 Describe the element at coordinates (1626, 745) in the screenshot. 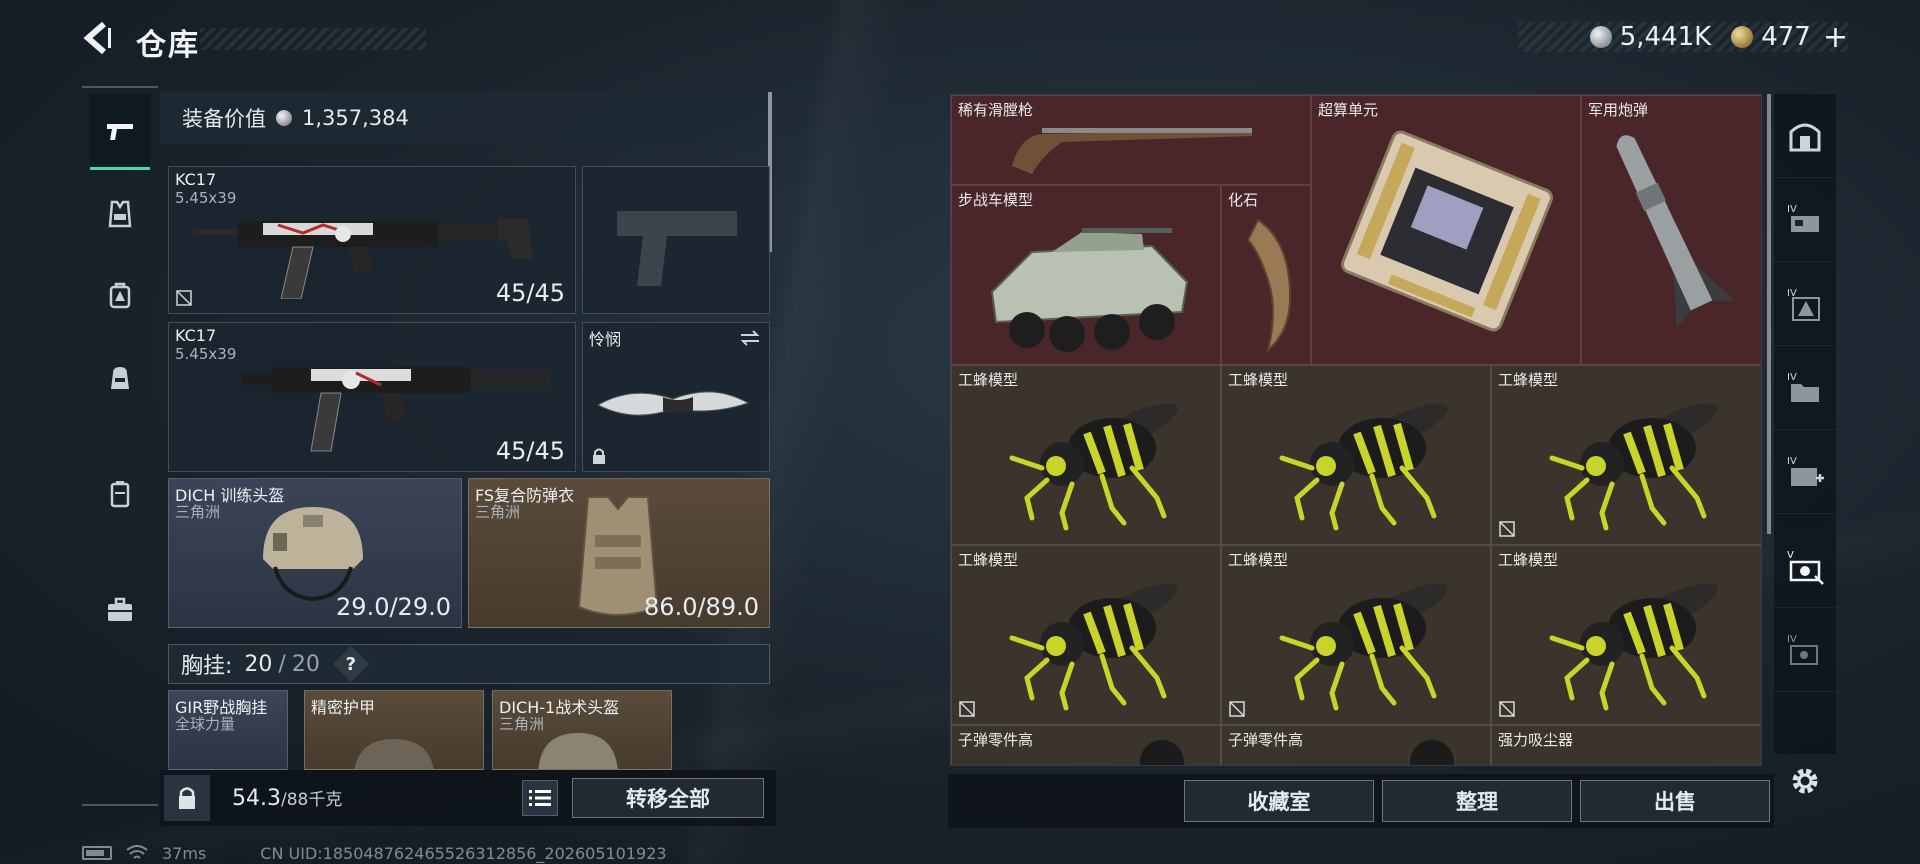

I see `item-vacuum: 强力吸尘器` at that location.